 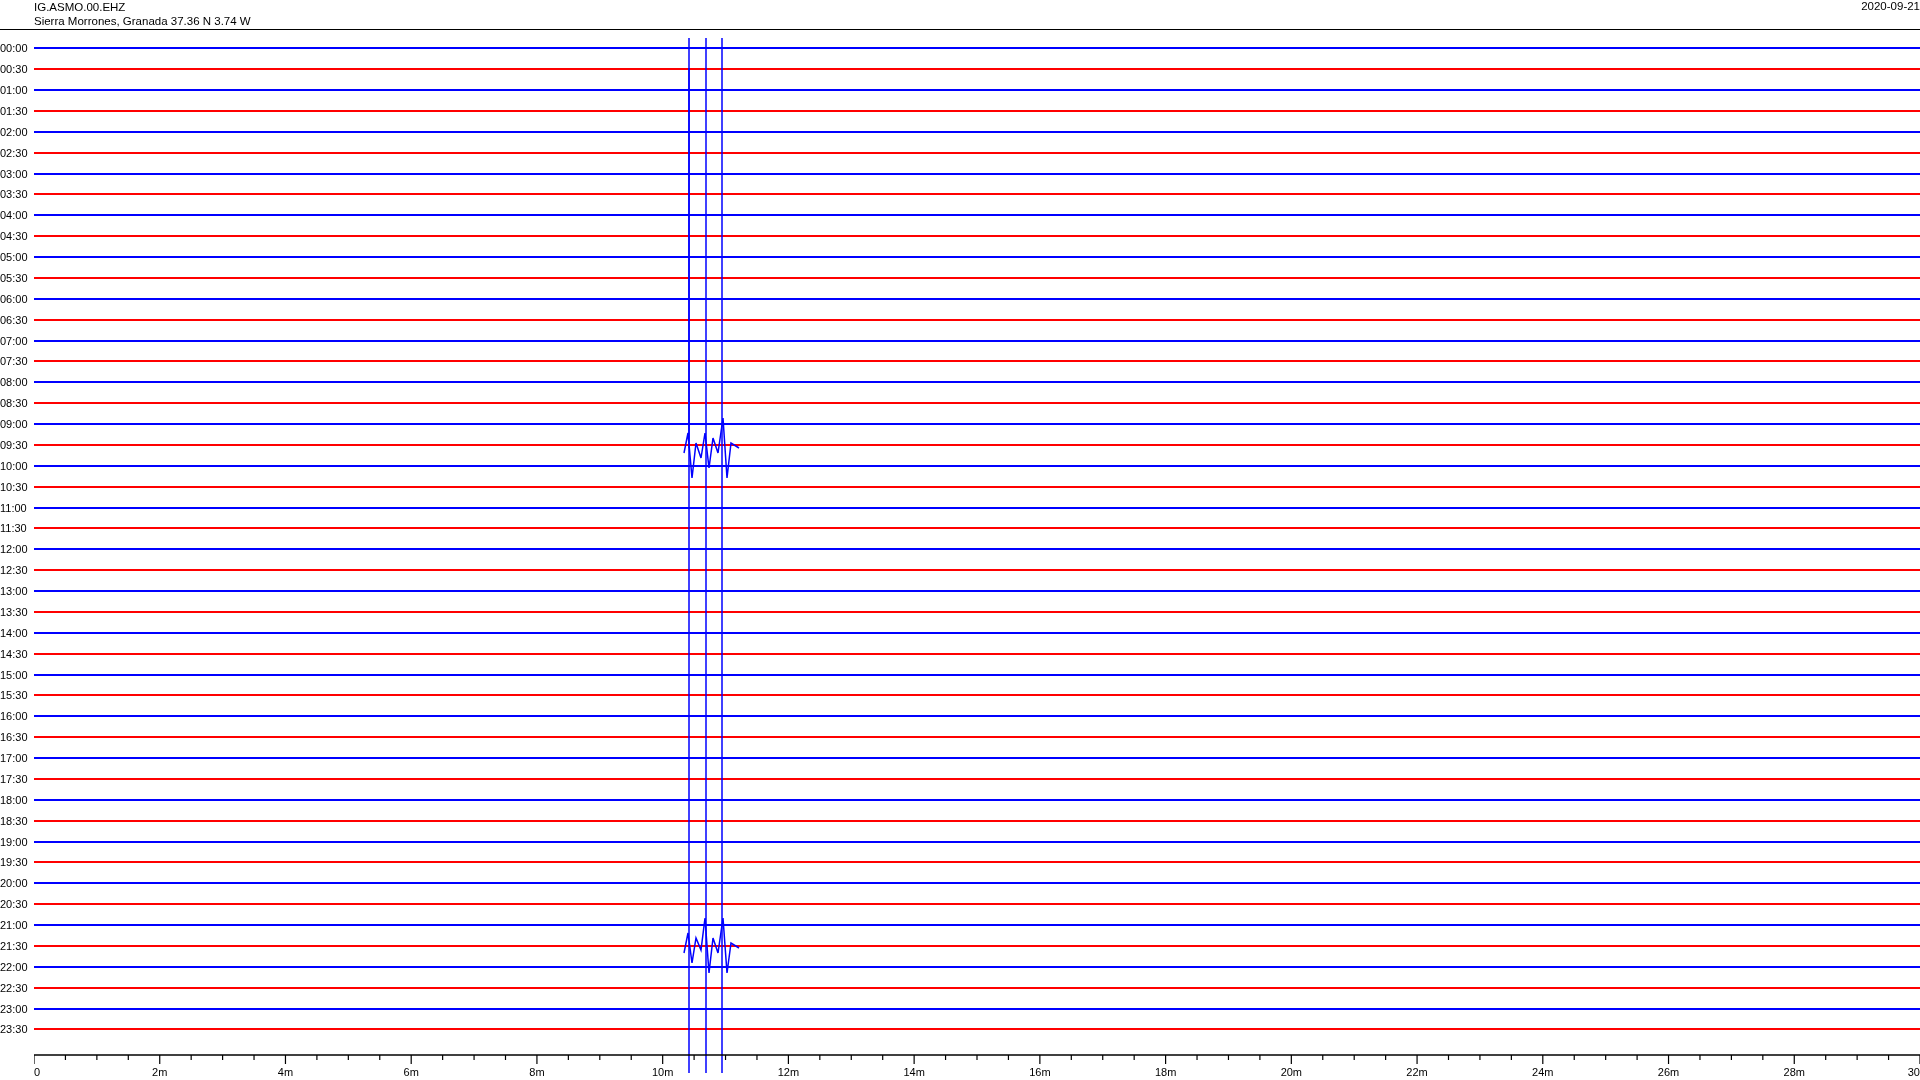 I want to click on time-label: 12:30, so click(x=14, y=570).